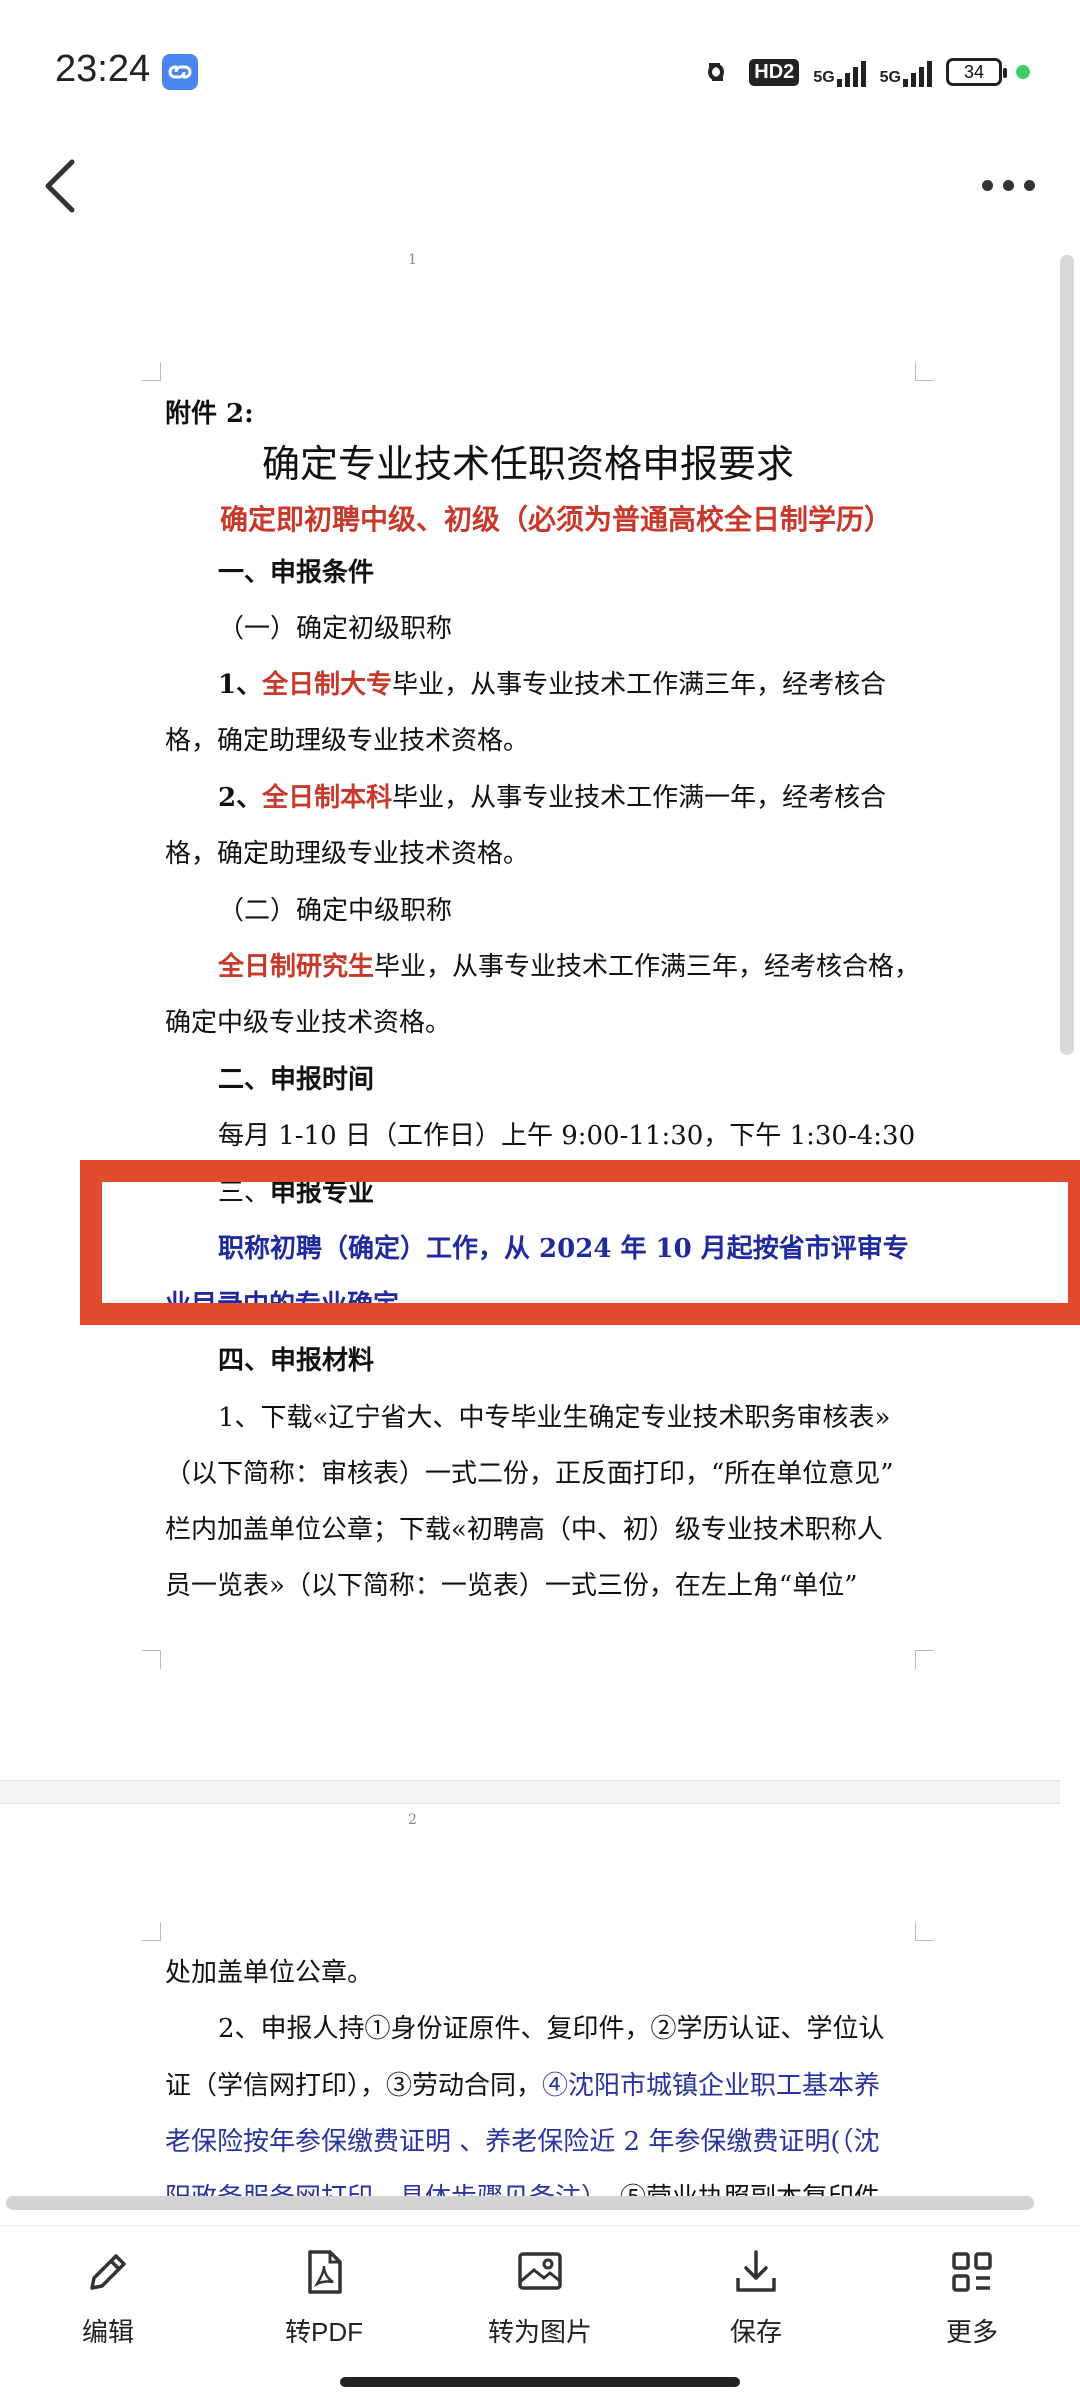 The width and height of the screenshot is (1080, 2403). What do you see at coordinates (412, 1820) in the screenshot?
I see `page-number: 2` at bounding box center [412, 1820].